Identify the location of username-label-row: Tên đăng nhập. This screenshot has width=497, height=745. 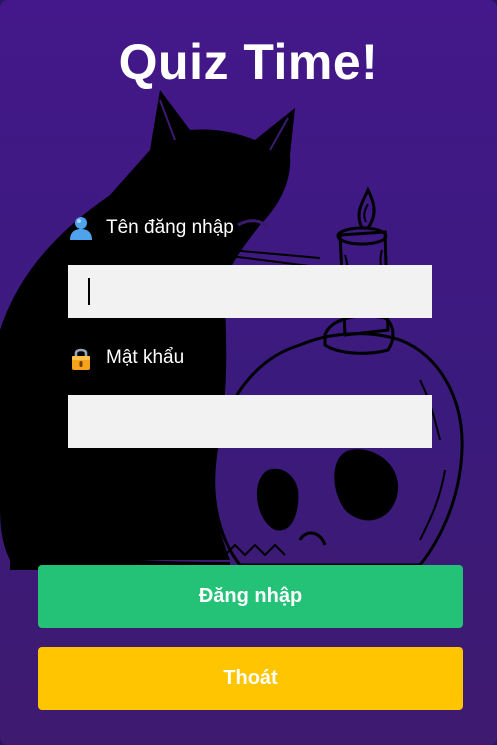
(151, 228).